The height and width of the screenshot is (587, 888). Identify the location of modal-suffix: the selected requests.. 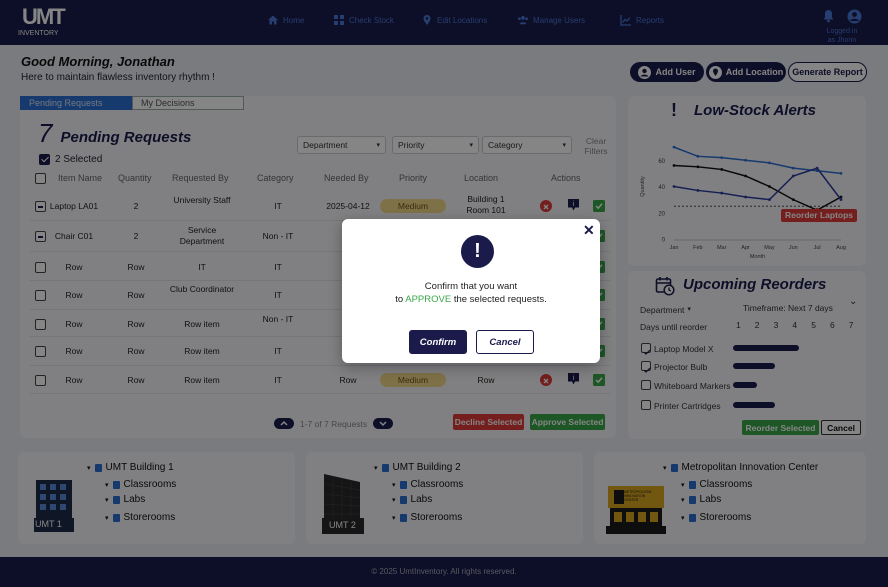
(499, 299).